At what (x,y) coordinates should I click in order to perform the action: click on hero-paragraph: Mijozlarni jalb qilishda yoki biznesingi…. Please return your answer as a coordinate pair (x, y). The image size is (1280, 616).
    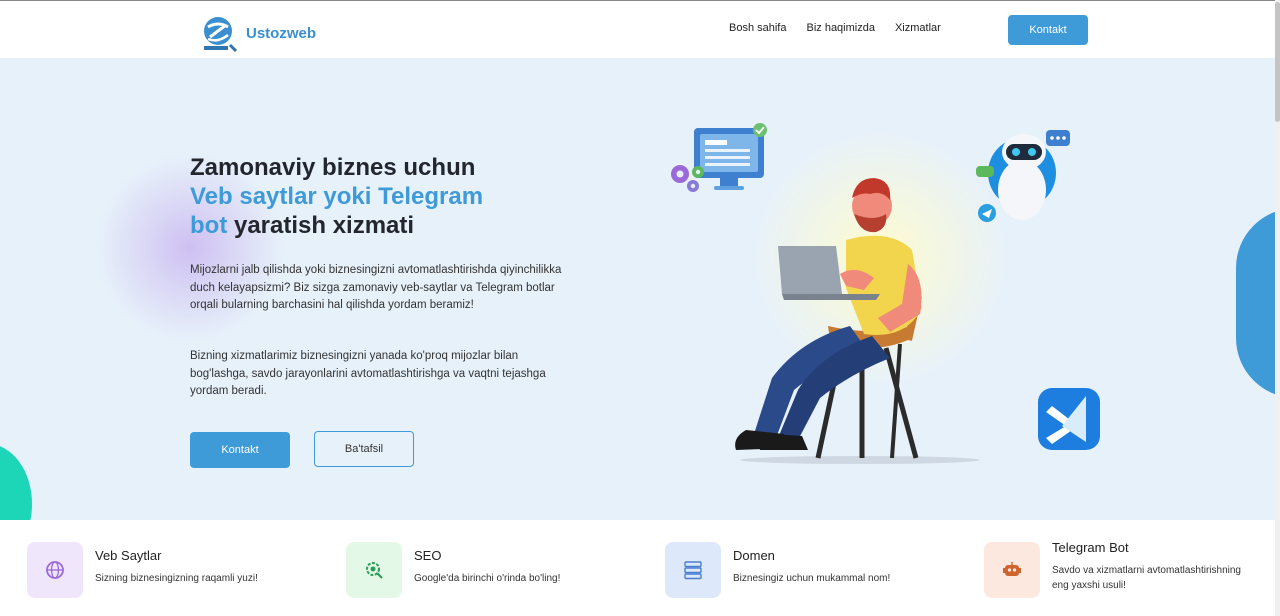
    Looking at the image, I should click on (376, 287).